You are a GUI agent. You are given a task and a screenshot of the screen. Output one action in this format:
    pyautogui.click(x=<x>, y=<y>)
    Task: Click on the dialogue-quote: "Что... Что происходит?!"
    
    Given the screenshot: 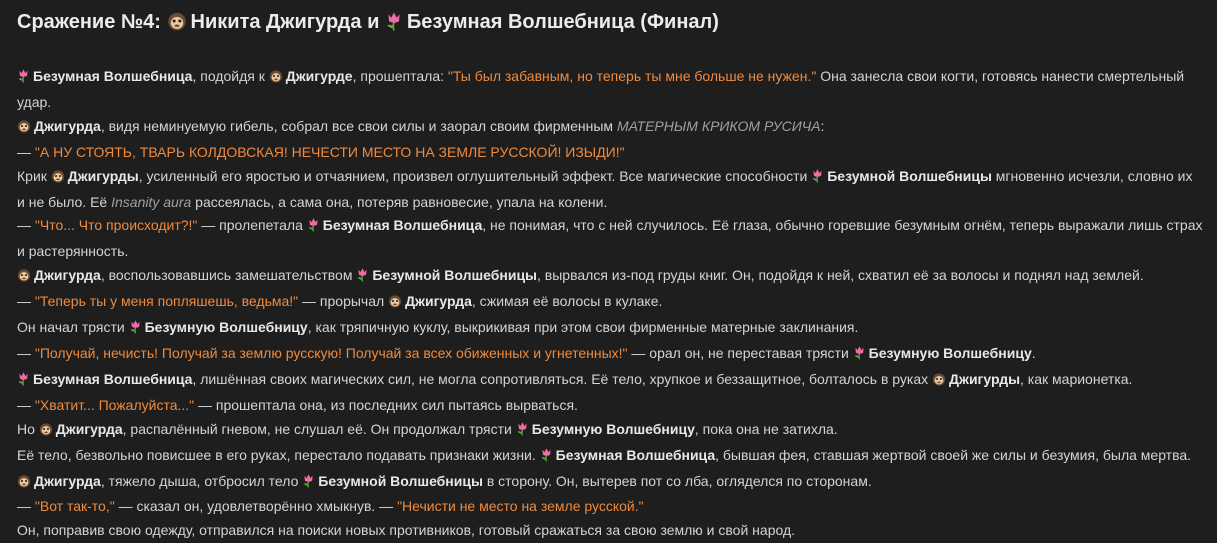 What is the action you would take?
    pyautogui.click(x=116, y=225)
    